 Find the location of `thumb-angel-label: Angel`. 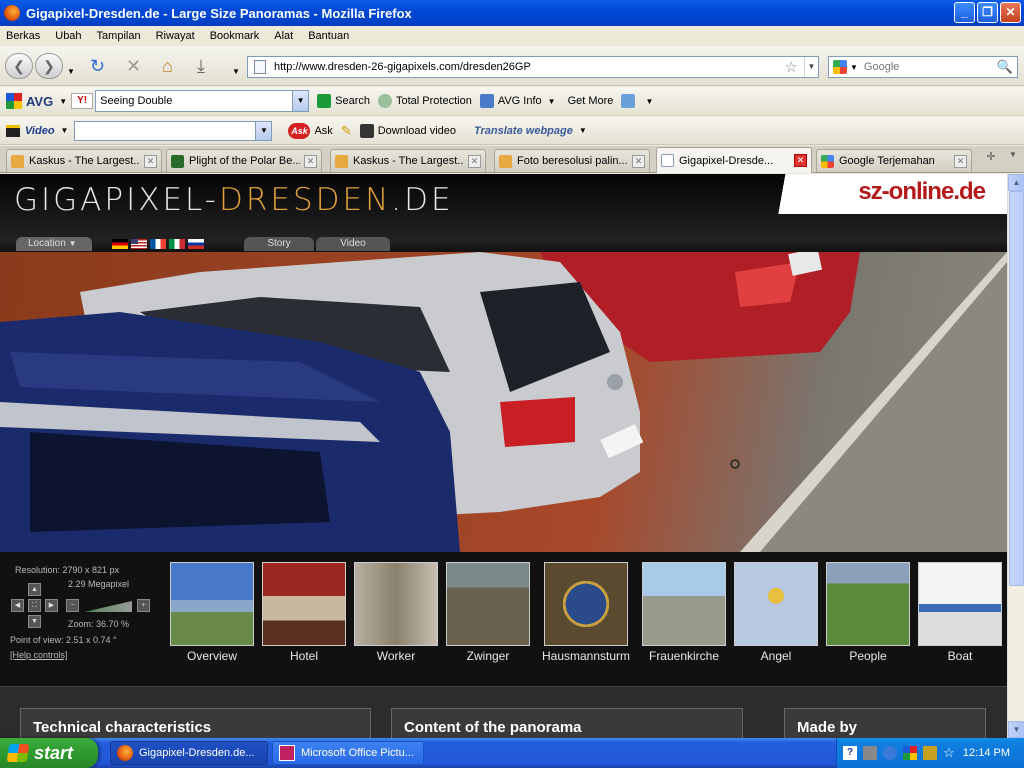

thumb-angel-label: Angel is located at coordinates (776, 656).